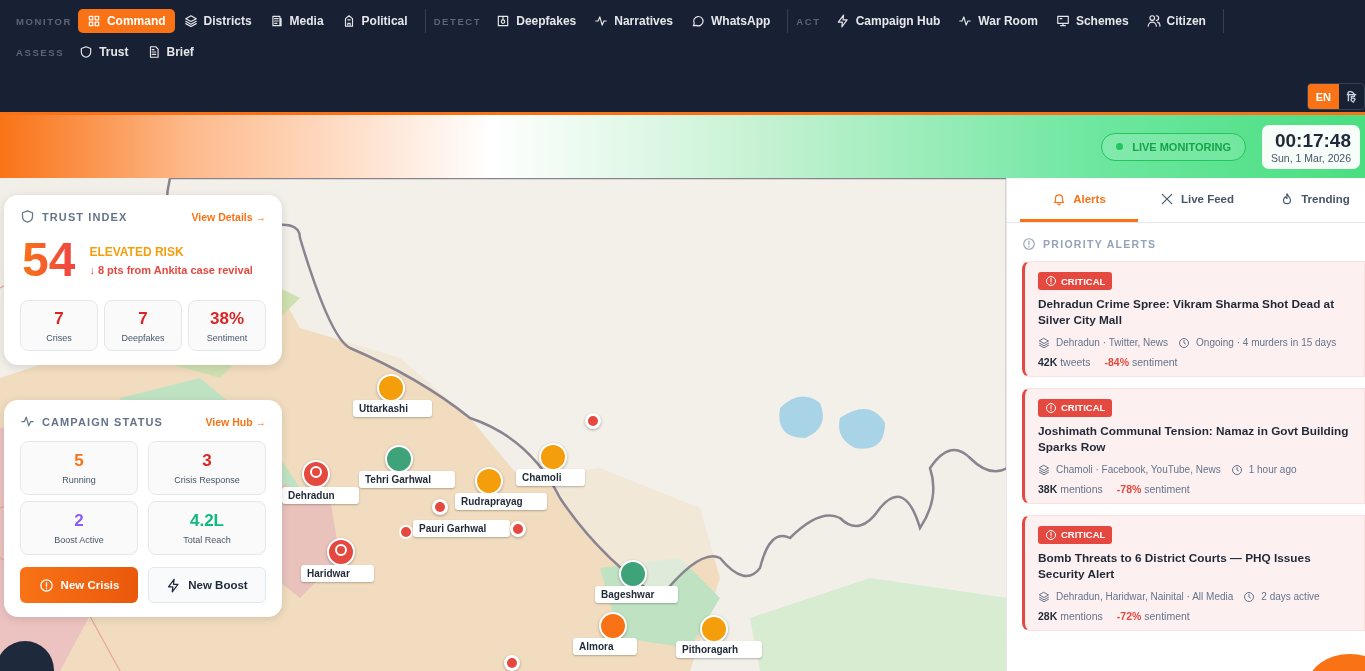 This screenshot has height=671, width=1365. What do you see at coordinates (1064, 361) in the screenshot?
I see `alert-count: 42K tweets` at bounding box center [1064, 361].